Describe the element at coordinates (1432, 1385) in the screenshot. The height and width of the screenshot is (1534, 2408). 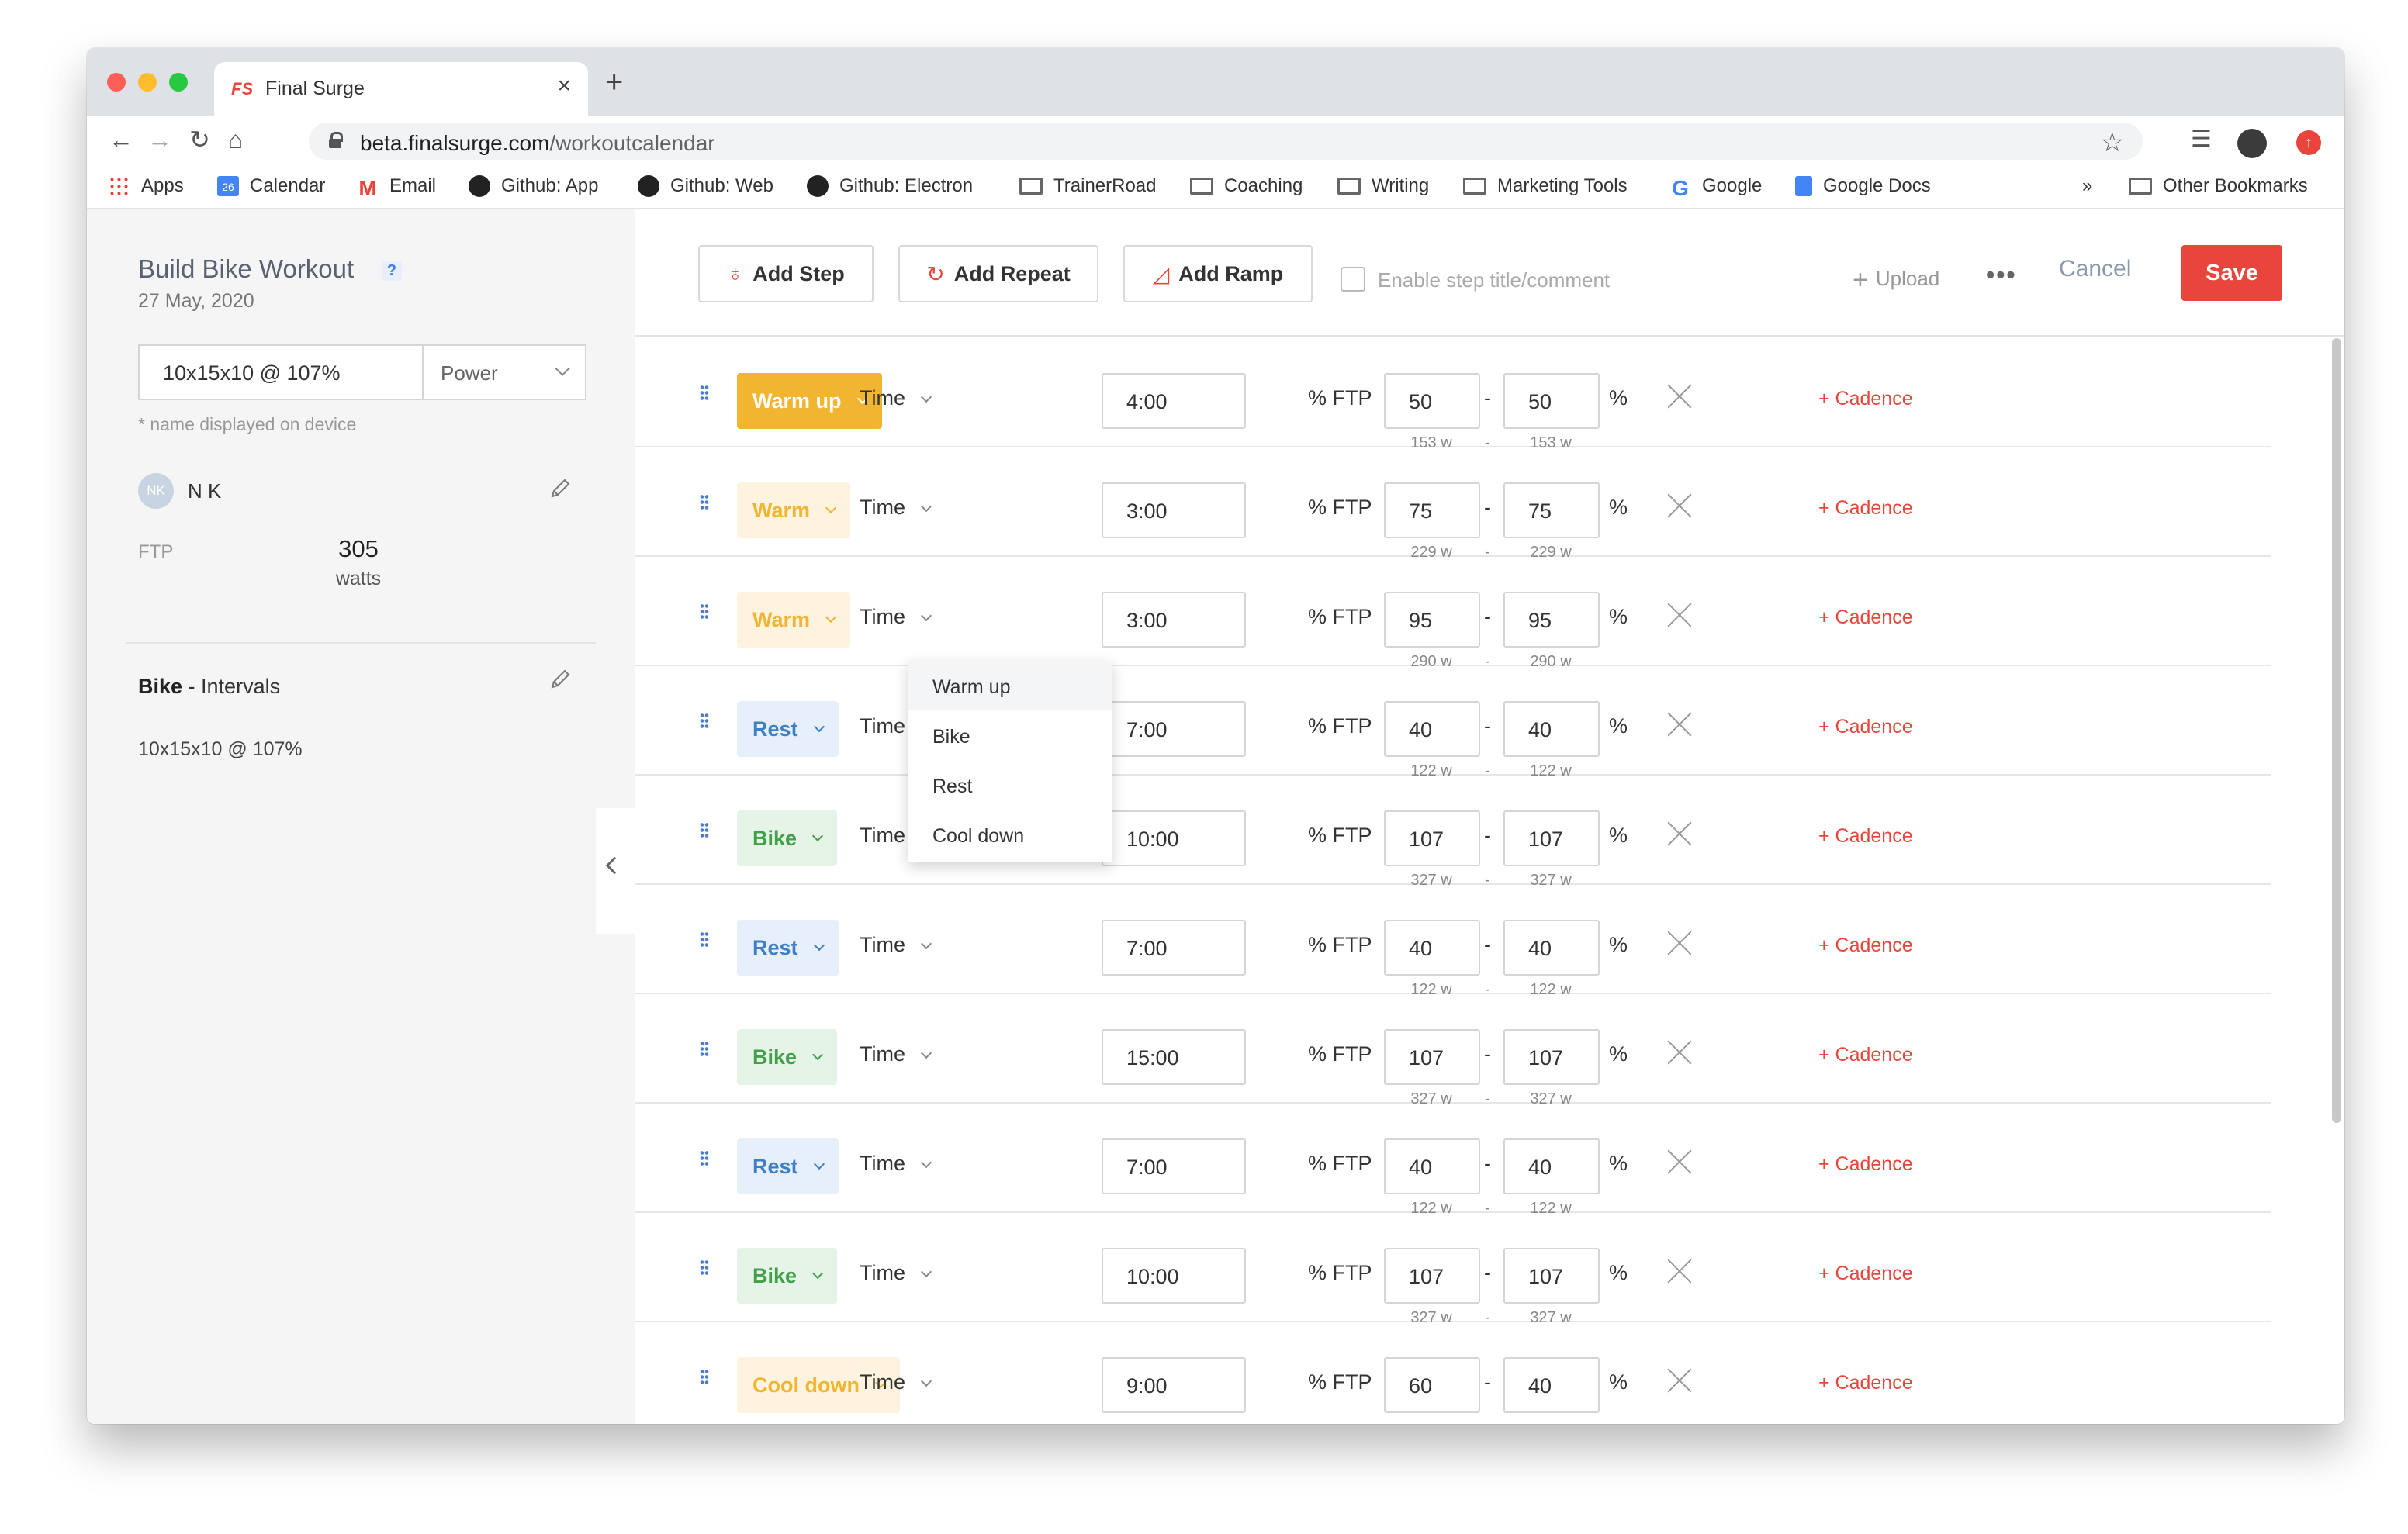
I see `intensity-low-input: 60` at that location.